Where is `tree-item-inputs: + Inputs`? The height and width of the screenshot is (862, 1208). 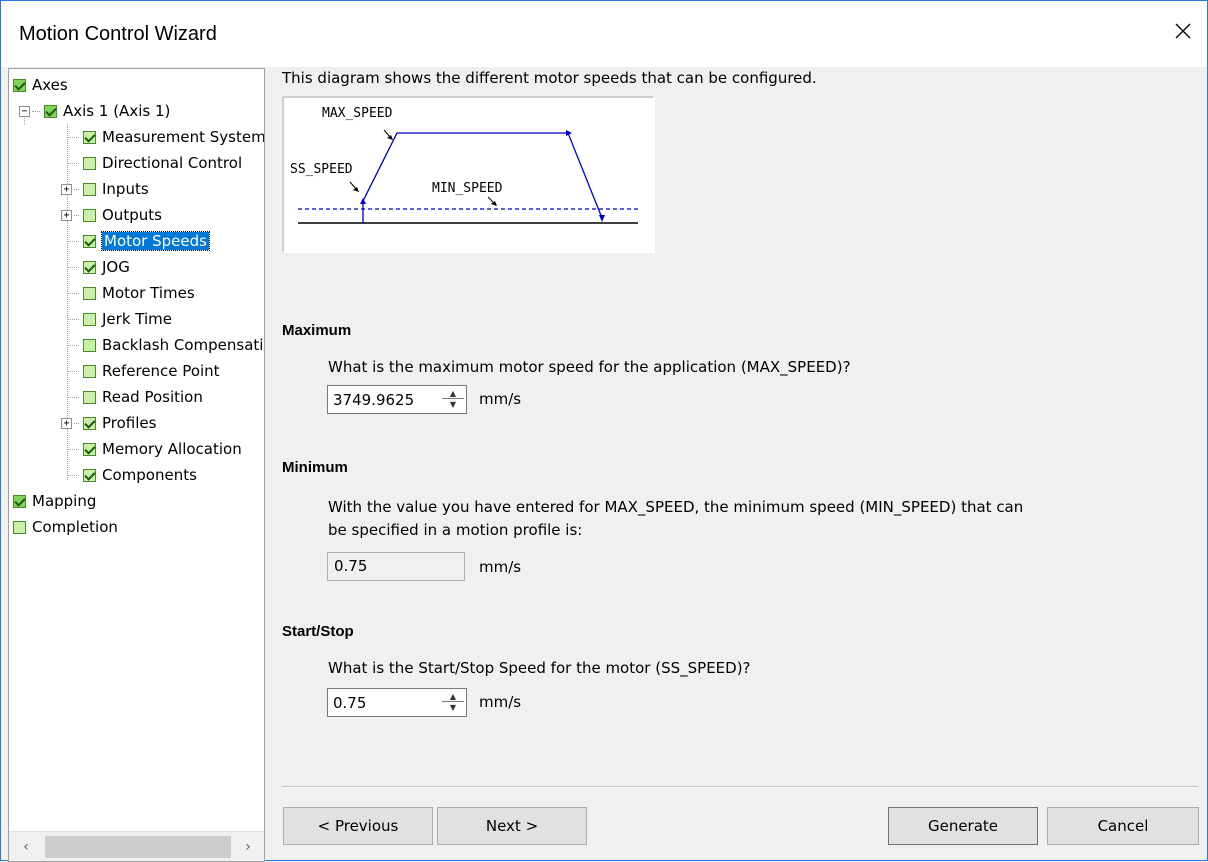
tree-item-inputs: + Inputs is located at coordinates (105, 189).